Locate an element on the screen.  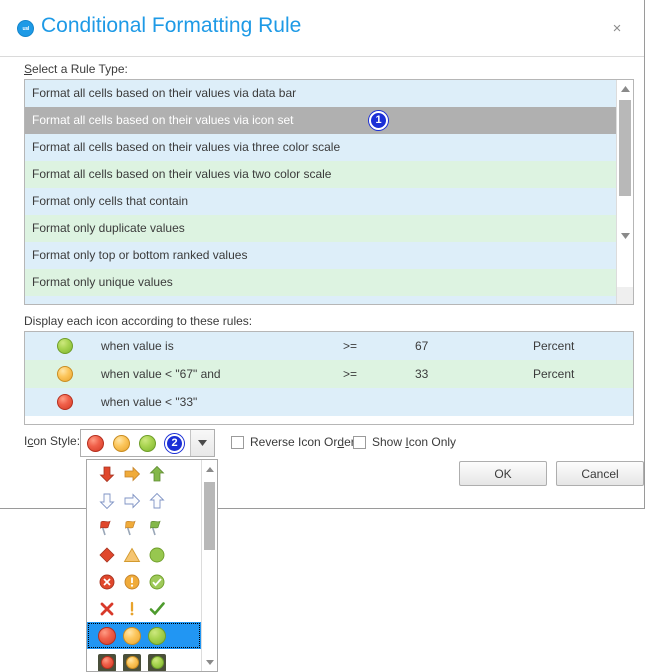
triangle-amber-icon is located at coordinates (132, 555).